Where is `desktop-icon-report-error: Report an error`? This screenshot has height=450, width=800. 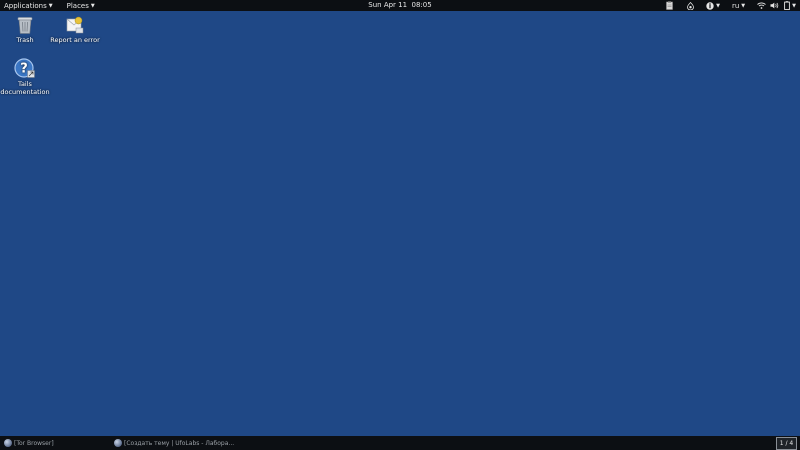 desktop-icon-report-error: Report an error is located at coordinates (75, 29).